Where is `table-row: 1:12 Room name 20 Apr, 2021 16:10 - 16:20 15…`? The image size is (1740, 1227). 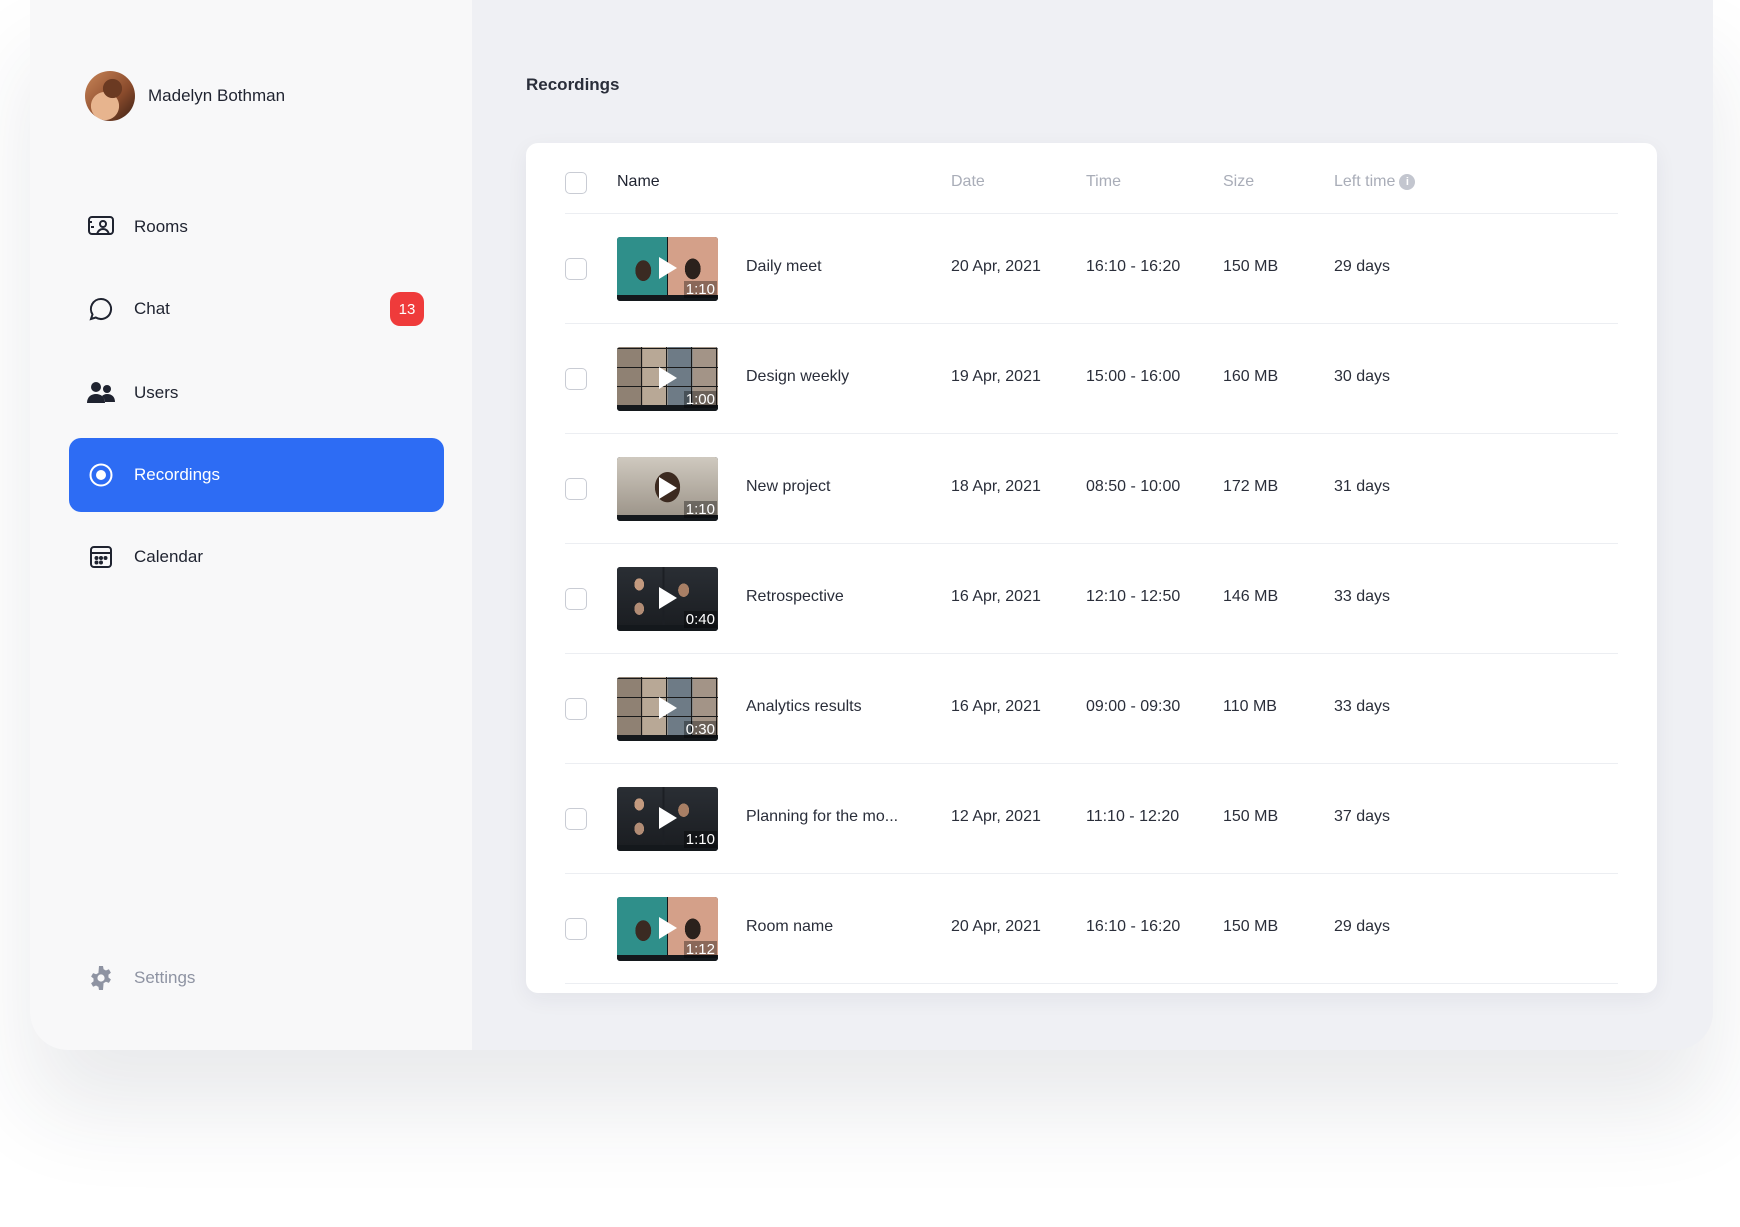 table-row: 1:12 Room name 20 Apr, 2021 16:10 - 16:20 15… is located at coordinates (1091, 929).